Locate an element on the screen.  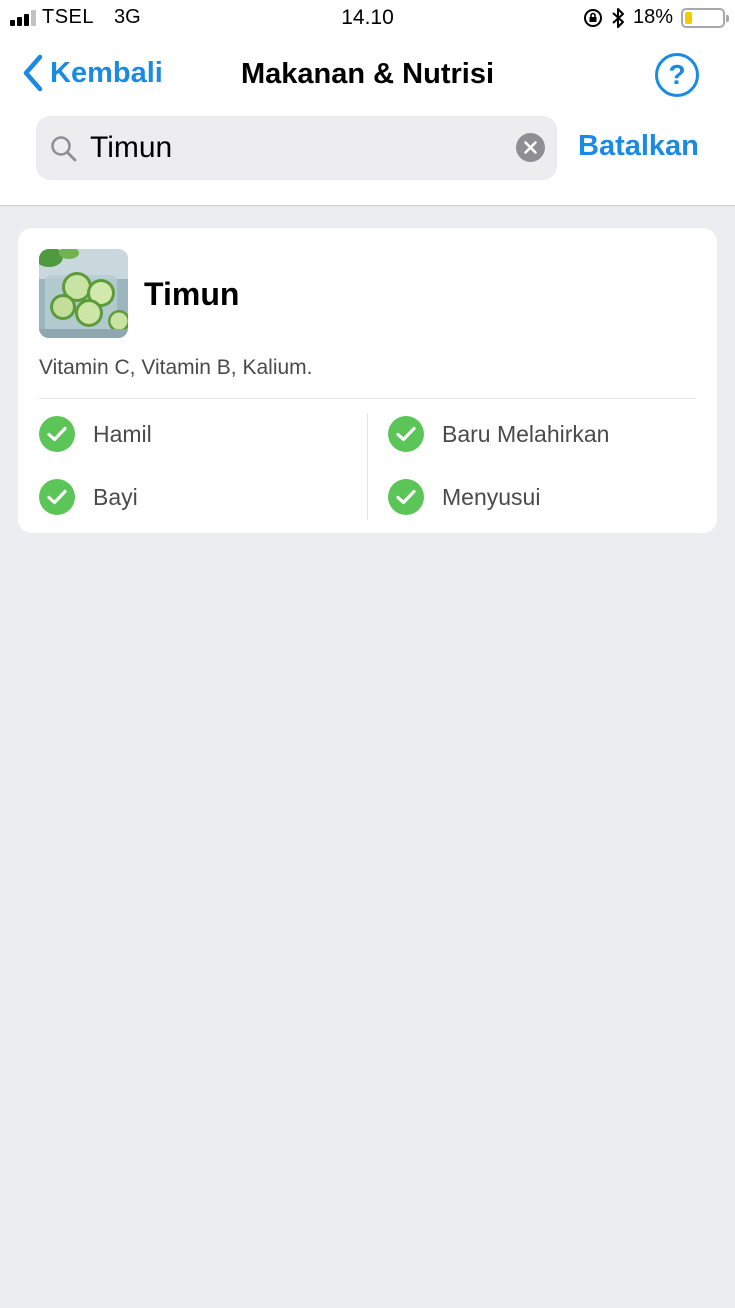
bluetooth-icon is located at coordinates (618, 17).